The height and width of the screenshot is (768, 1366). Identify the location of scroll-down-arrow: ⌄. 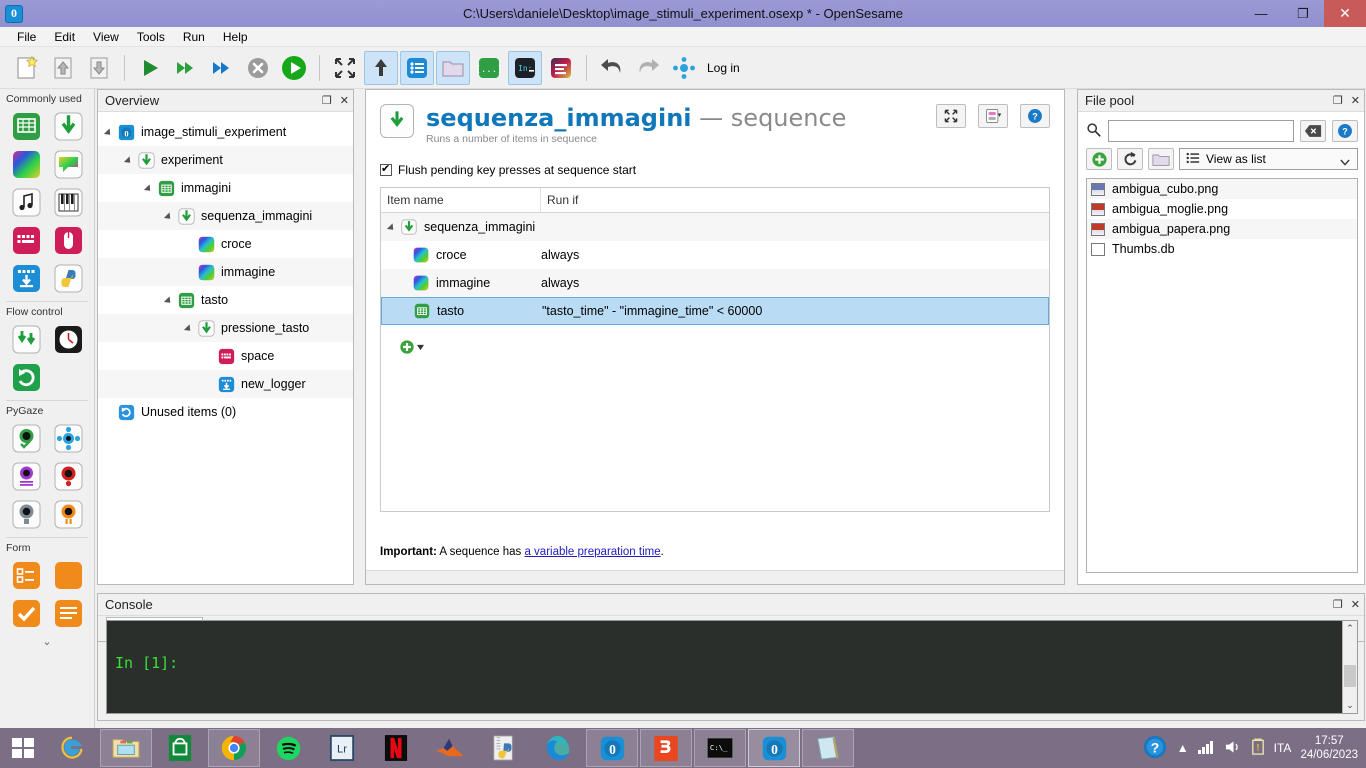
(1350, 705).